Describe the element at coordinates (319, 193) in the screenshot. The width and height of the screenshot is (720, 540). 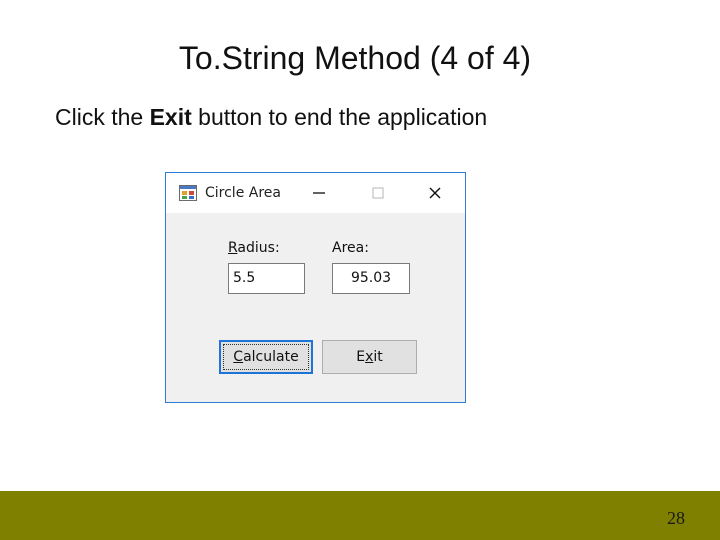
I see `minimize-icon` at that location.